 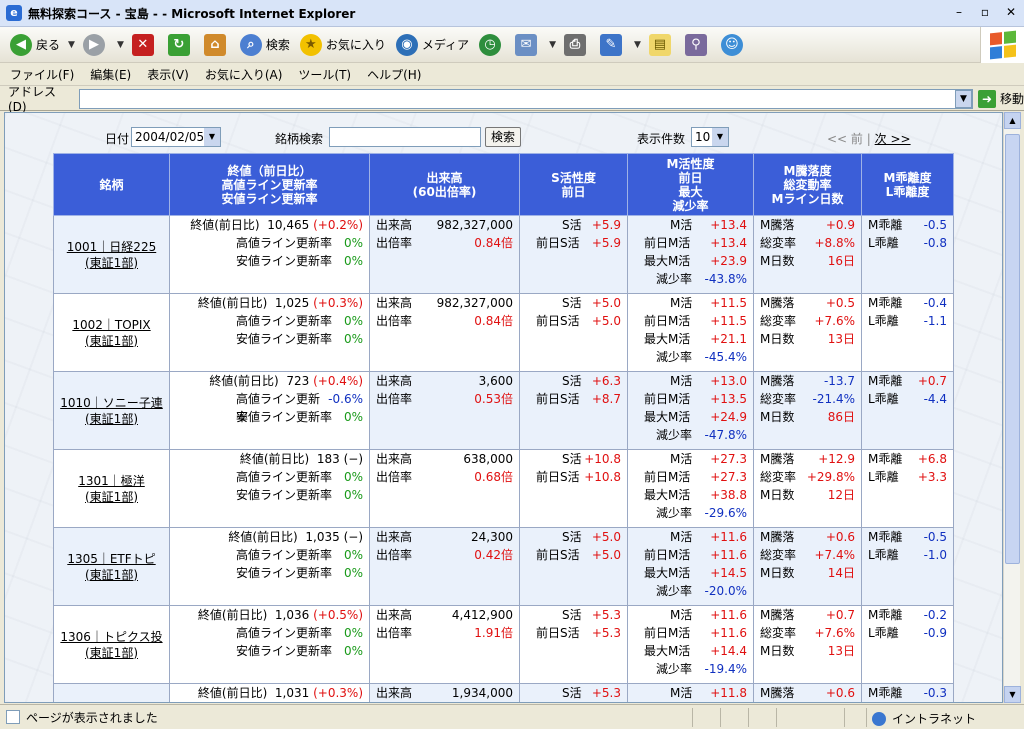 I want to click on l-divergence-value: +3.3, so click(x=932, y=477).